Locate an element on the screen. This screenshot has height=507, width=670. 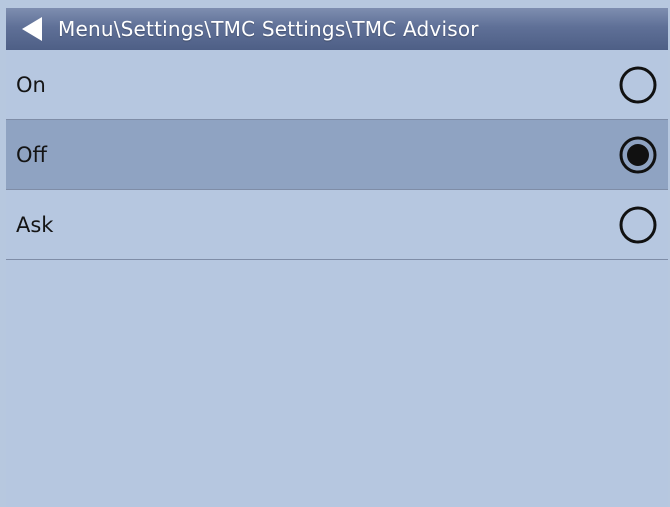
option-label: Off is located at coordinates (31, 154).